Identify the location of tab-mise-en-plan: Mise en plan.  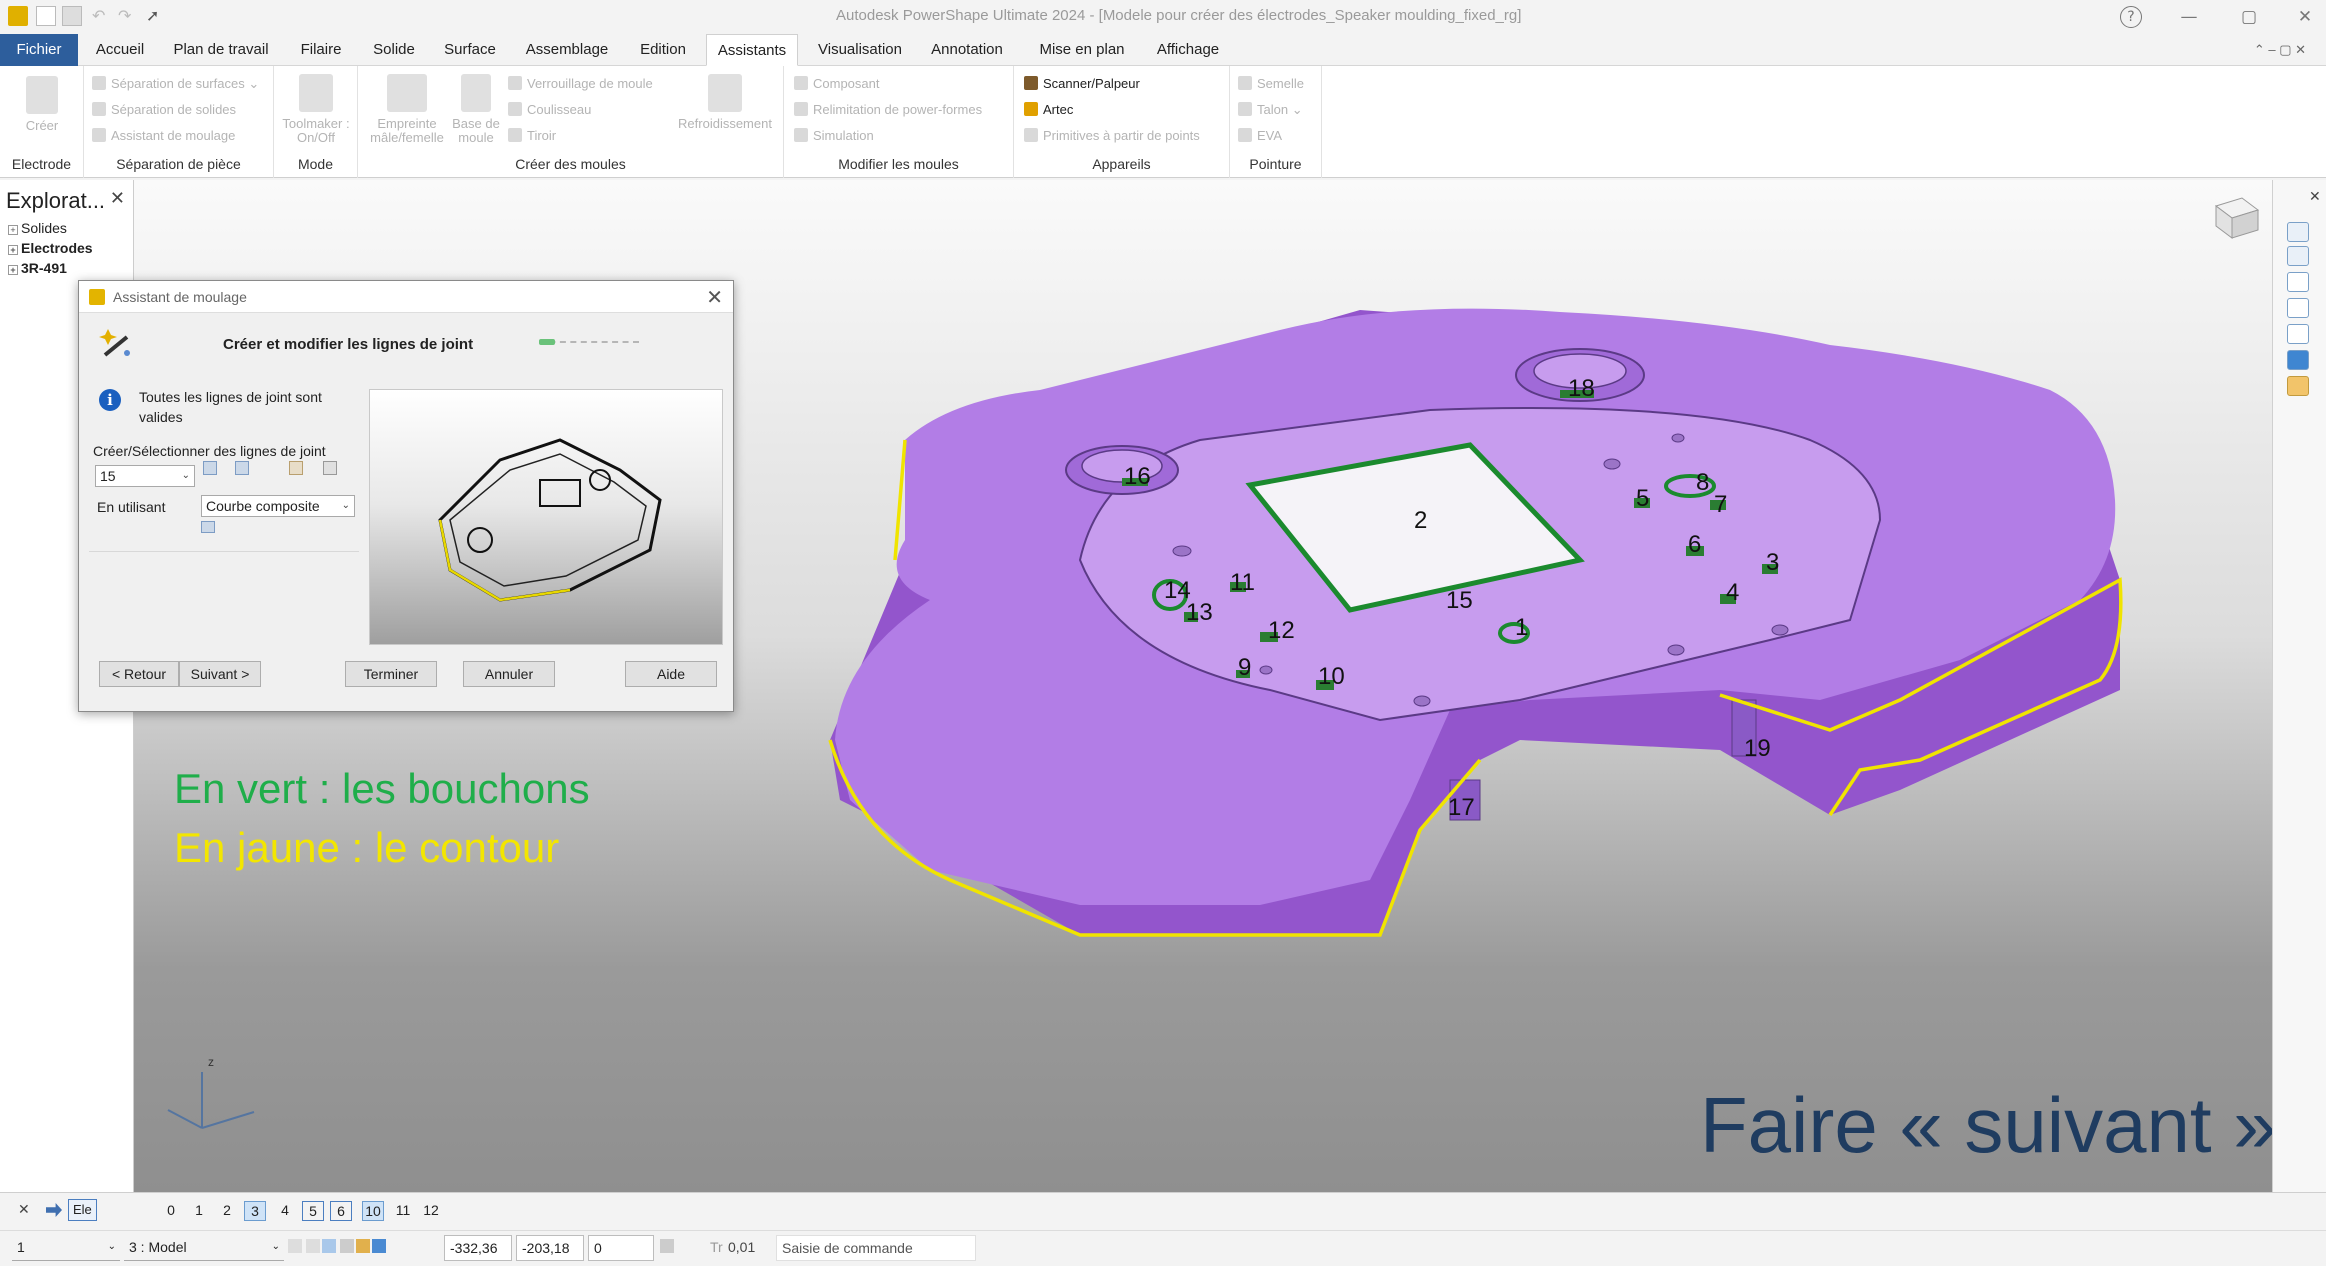
(1082, 50).